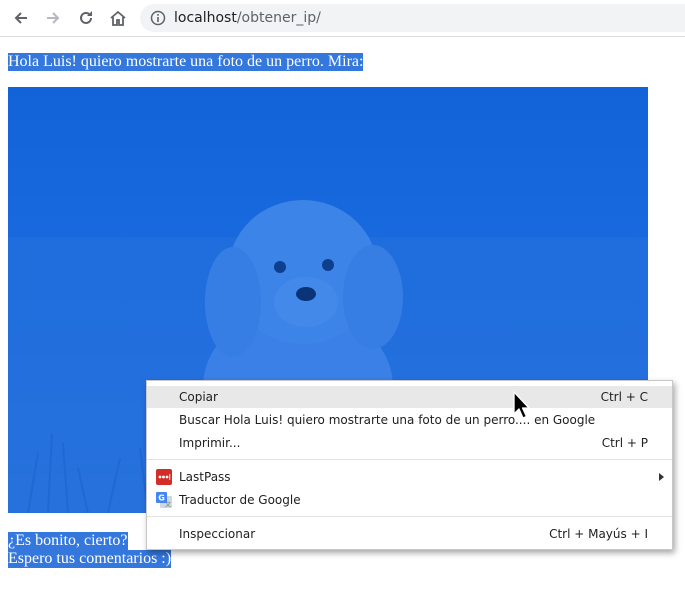  What do you see at coordinates (164, 477) in the screenshot?
I see `lastpass-icon` at bounding box center [164, 477].